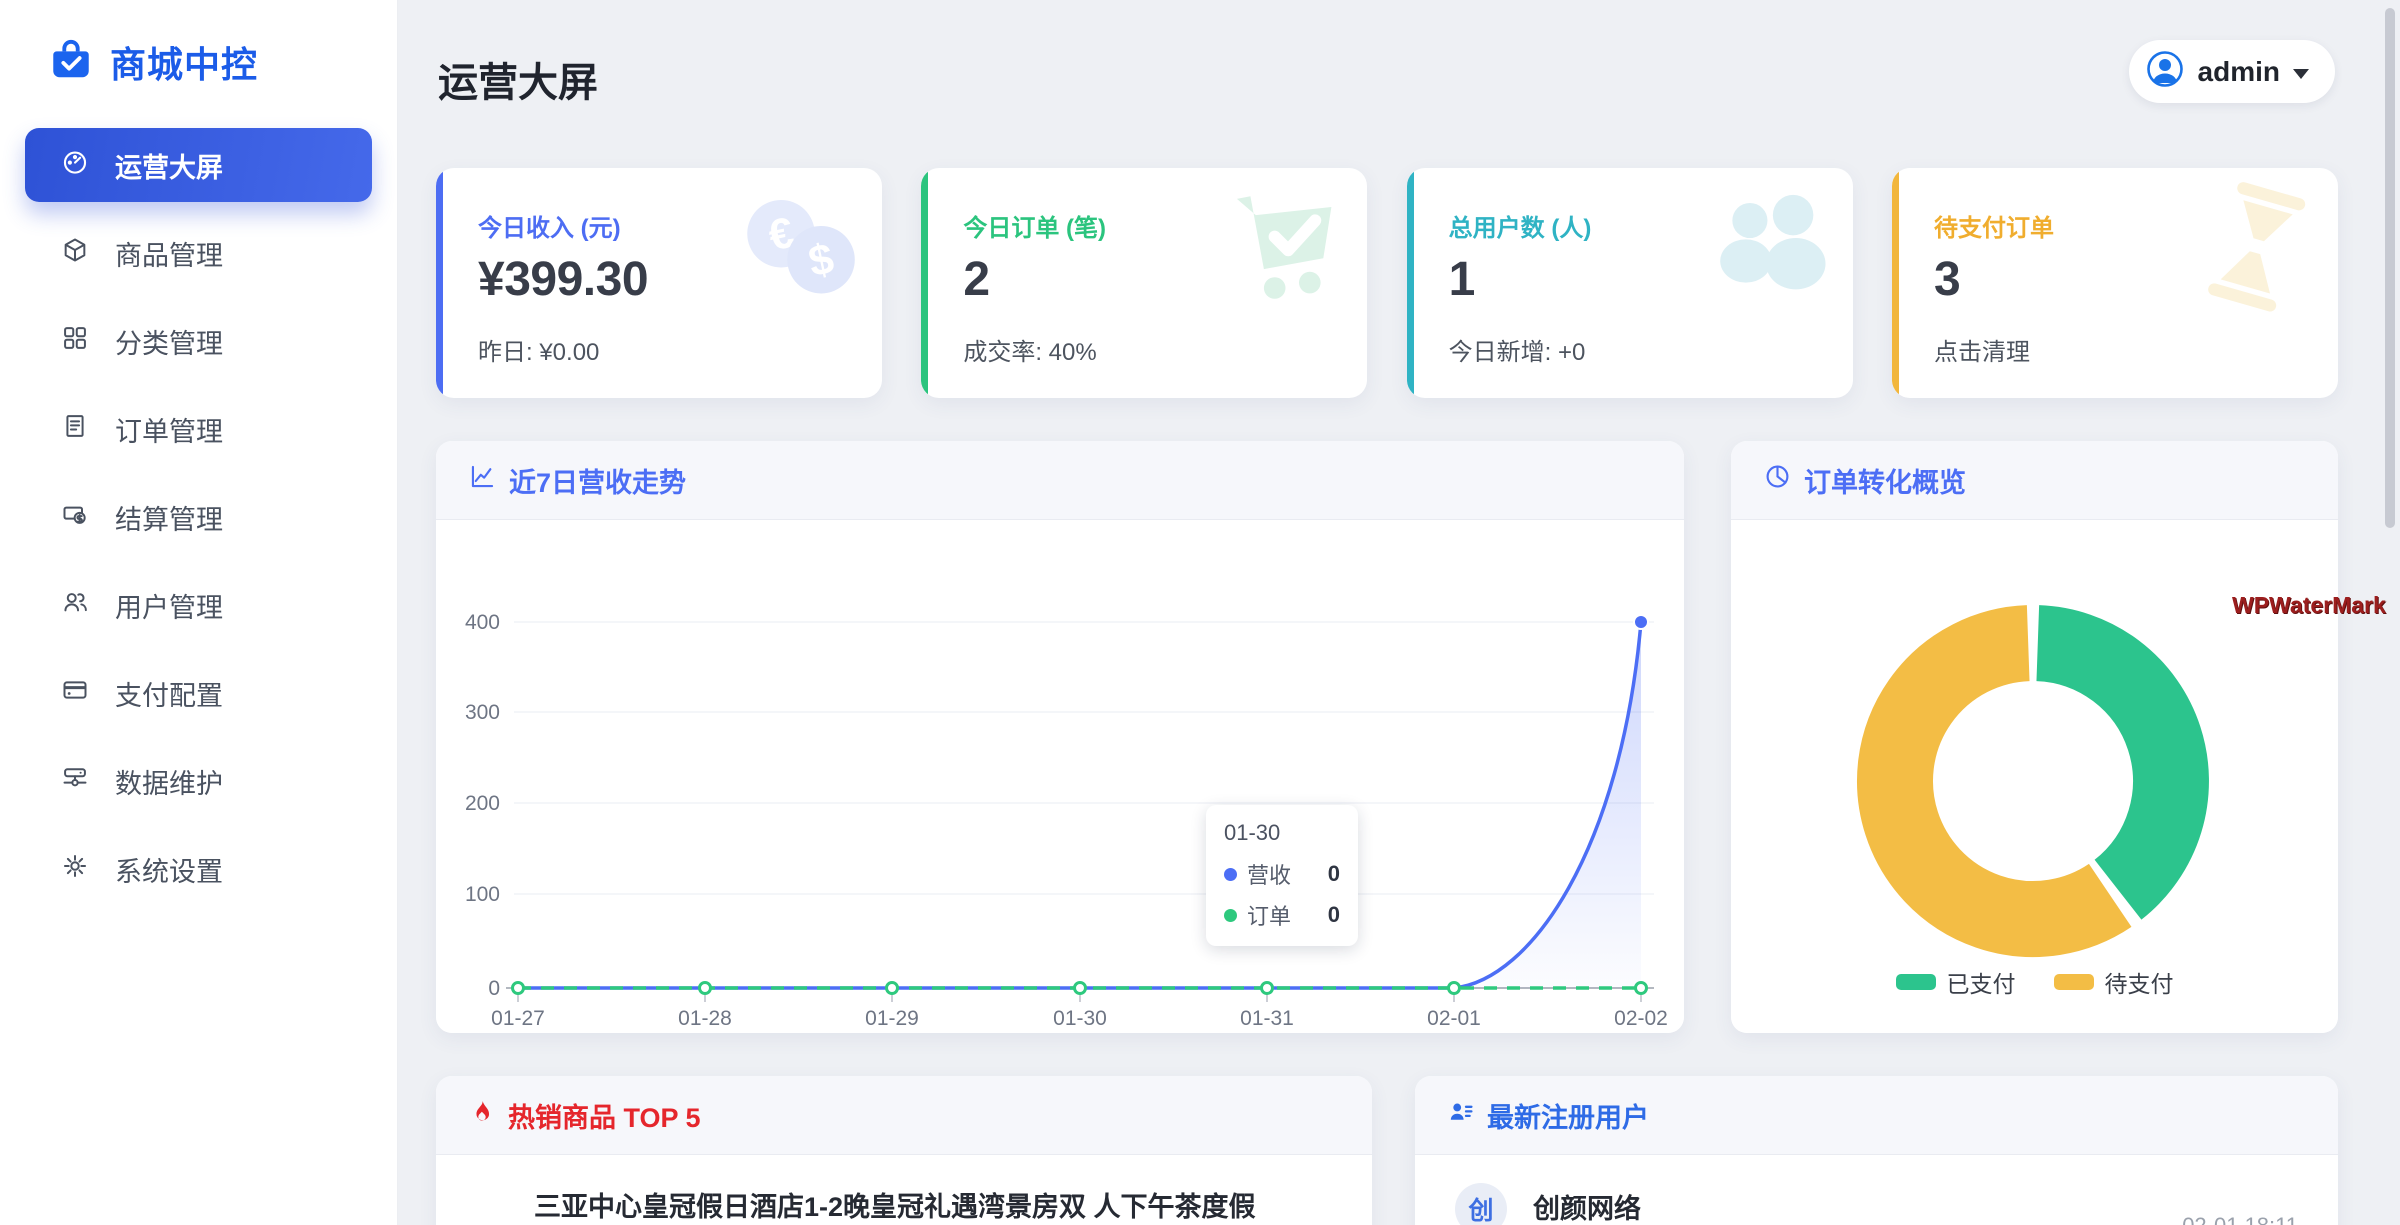 Image resolution: width=2400 pixels, height=1225 pixels. Describe the element at coordinates (604, 1117) in the screenshot. I see `panel-title: 热销商品 TOP 5` at that location.